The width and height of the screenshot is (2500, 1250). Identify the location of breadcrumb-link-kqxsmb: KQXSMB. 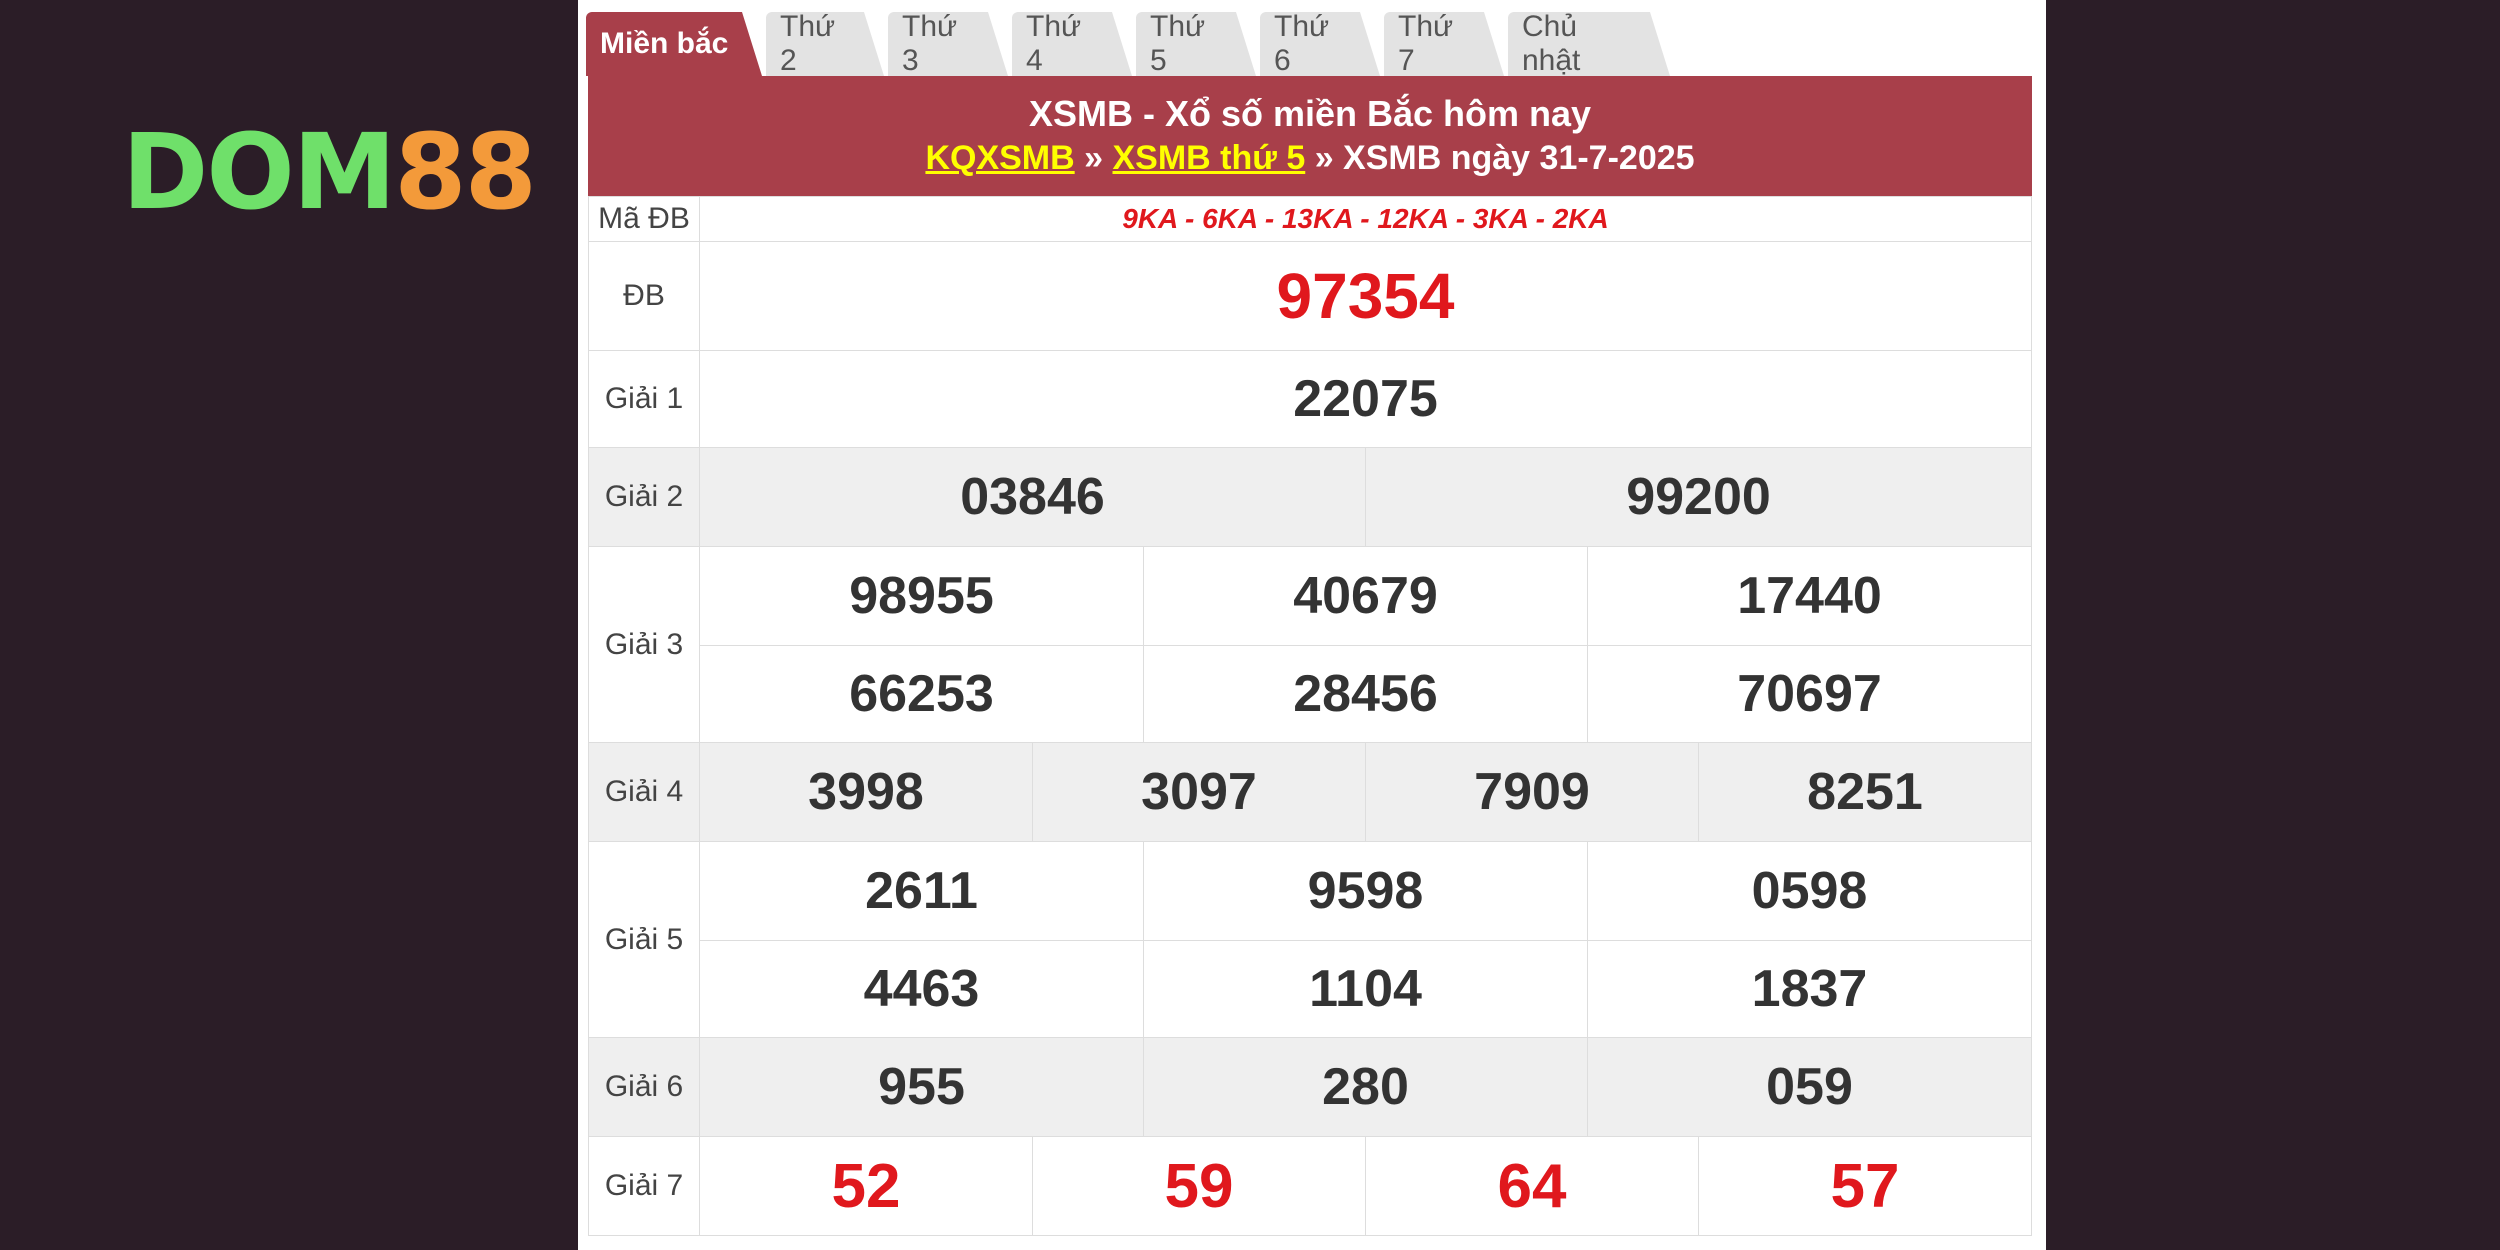
(999, 158).